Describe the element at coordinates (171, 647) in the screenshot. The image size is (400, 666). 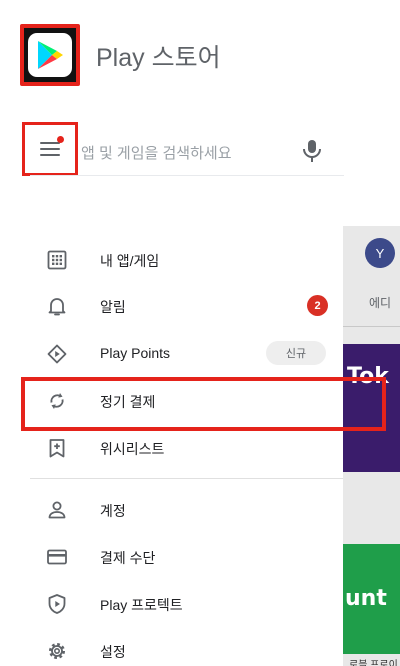
I see `drawer-item-settings: 설정` at that location.